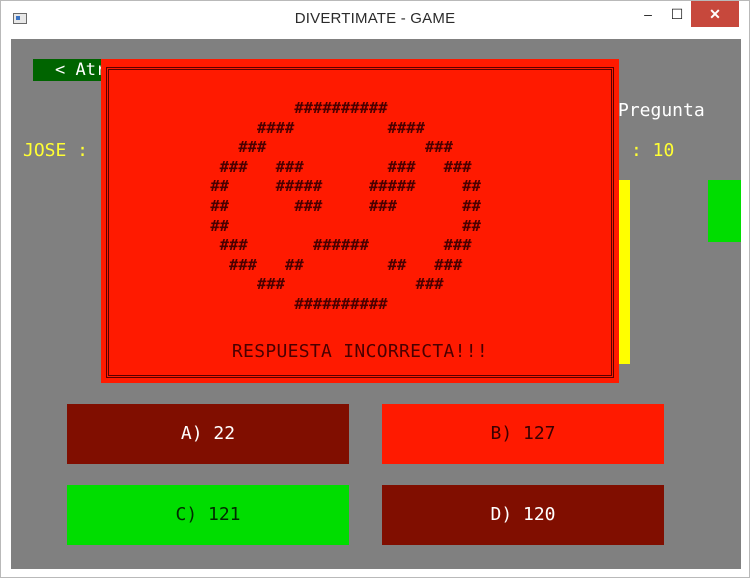  Describe the element at coordinates (72, 70) in the screenshot. I see `back-button: < Atrás` at that location.